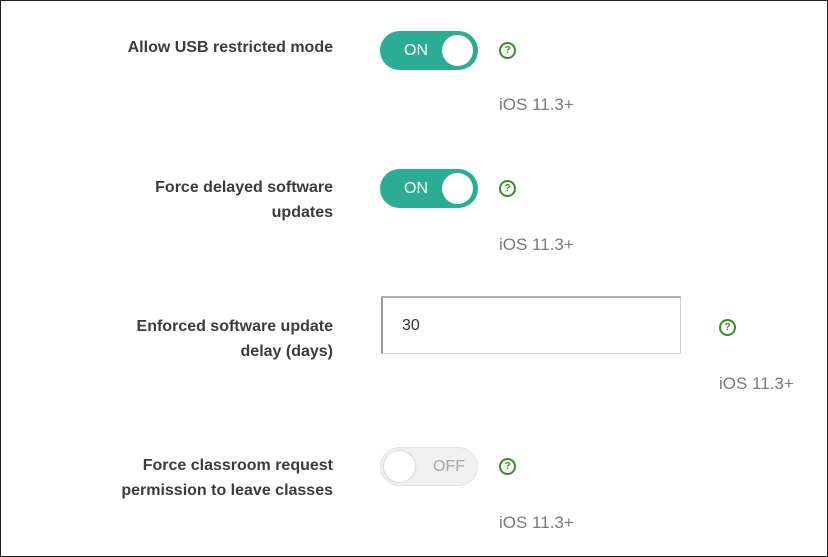  Describe the element at coordinates (429, 50) in the screenshot. I see `allow-usb-restricted-mode-toggle: ON` at that location.